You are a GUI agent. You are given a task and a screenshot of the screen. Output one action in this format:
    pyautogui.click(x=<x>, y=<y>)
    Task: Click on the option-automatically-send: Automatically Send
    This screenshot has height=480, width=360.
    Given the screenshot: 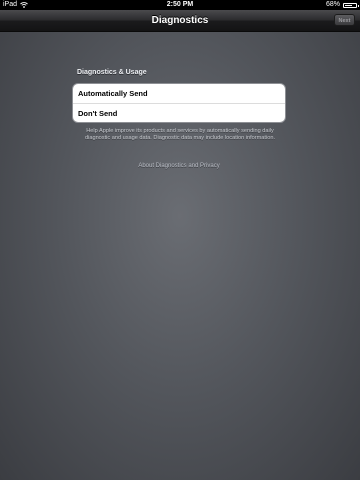 What is the action you would take?
    pyautogui.click(x=179, y=93)
    